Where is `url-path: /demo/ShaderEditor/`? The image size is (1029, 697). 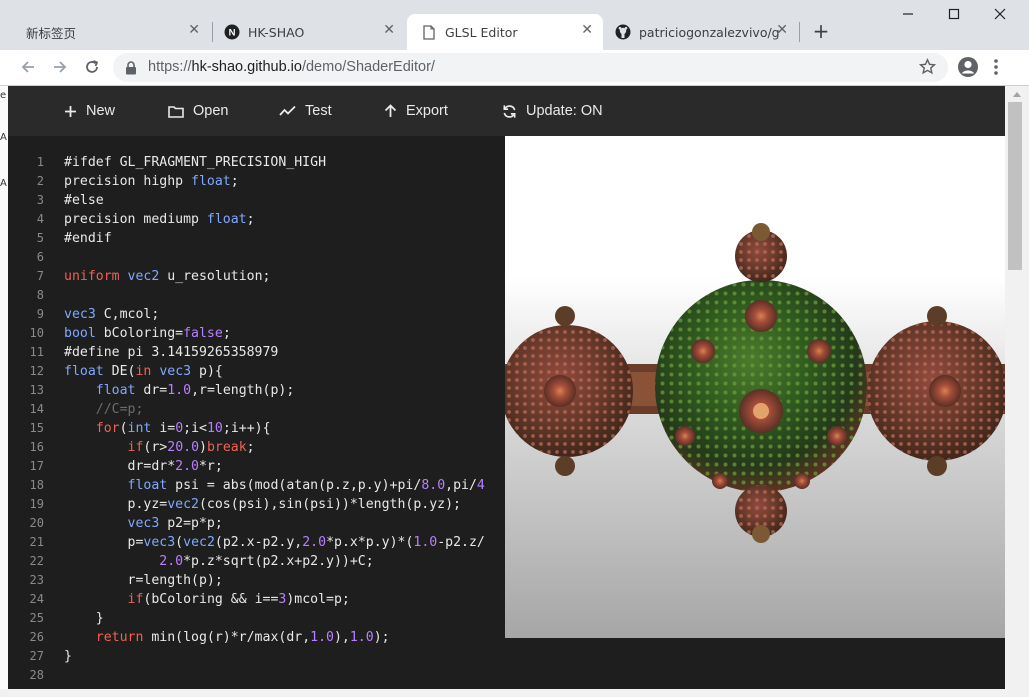 url-path: /demo/ShaderEditor/ is located at coordinates (368, 67).